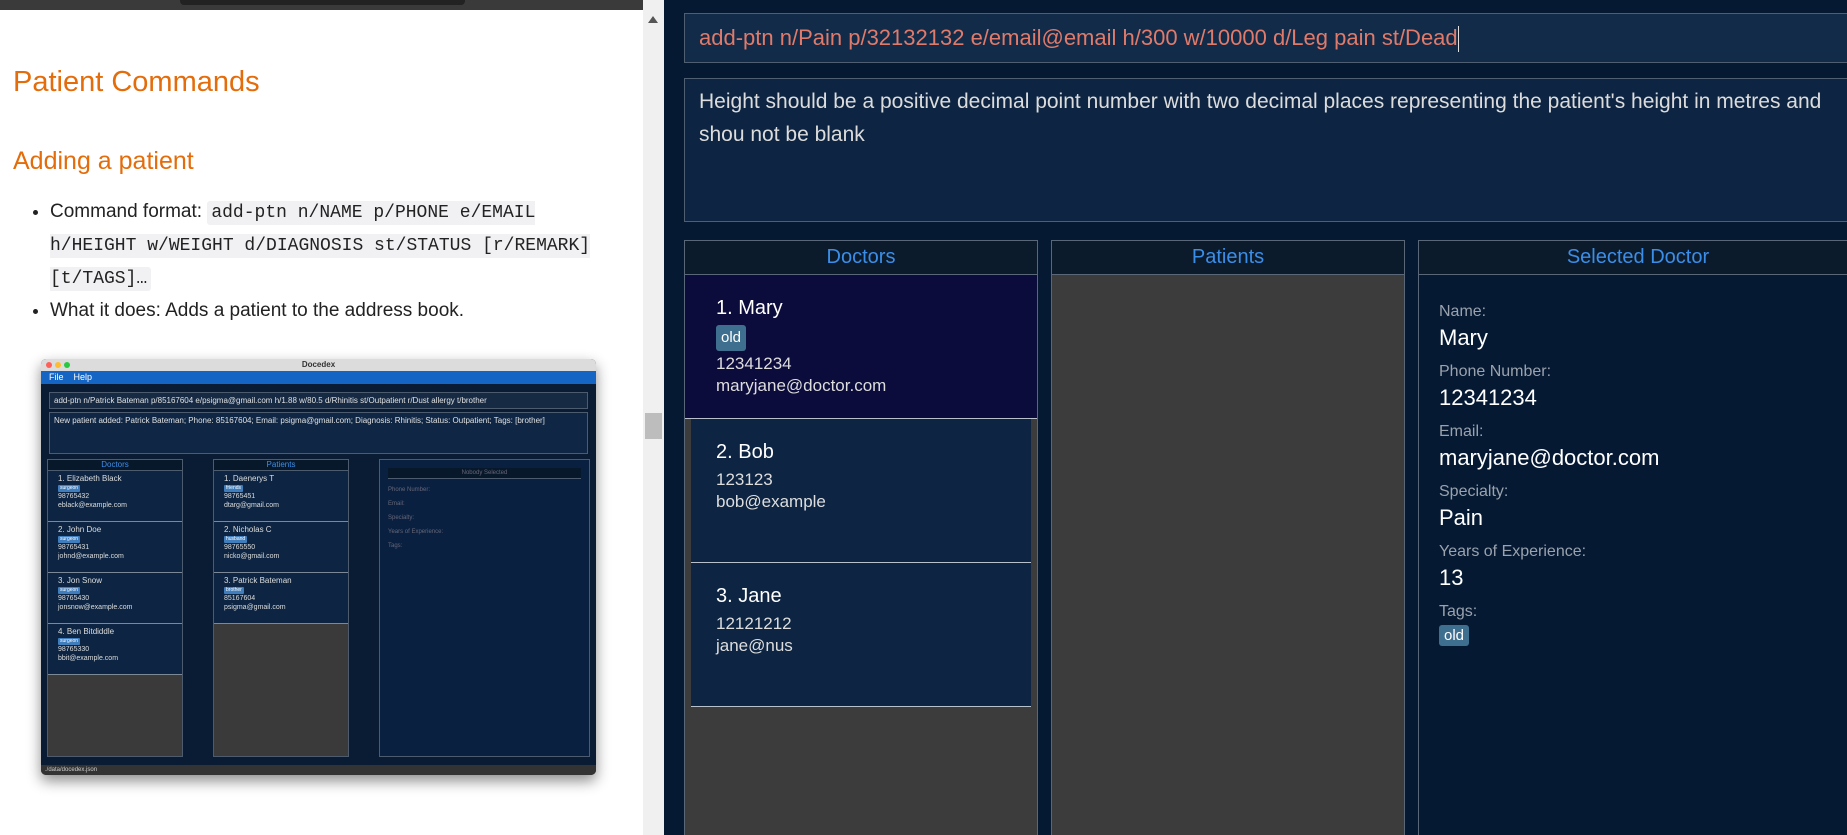 This screenshot has width=1847, height=835. Describe the element at coordinates (744, 479) in the screenshot. I see `doctor-phone: 123123` at that location.